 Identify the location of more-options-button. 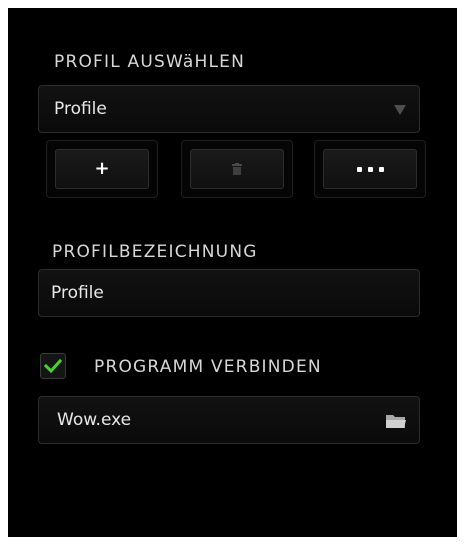
(370, 169).